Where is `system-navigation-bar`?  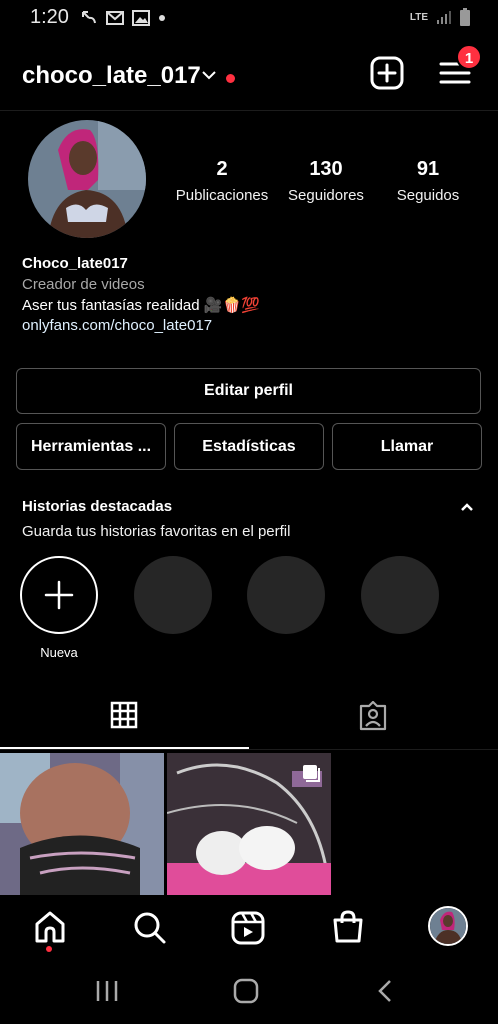
system-navigation-bar is located at coordinates (249, 991).